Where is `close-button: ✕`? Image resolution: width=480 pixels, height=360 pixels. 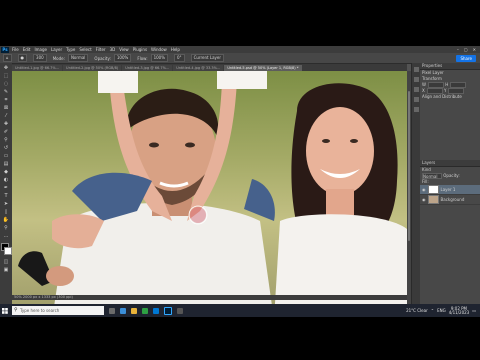
close-button: ✕ is located at coordinates (474, 49).